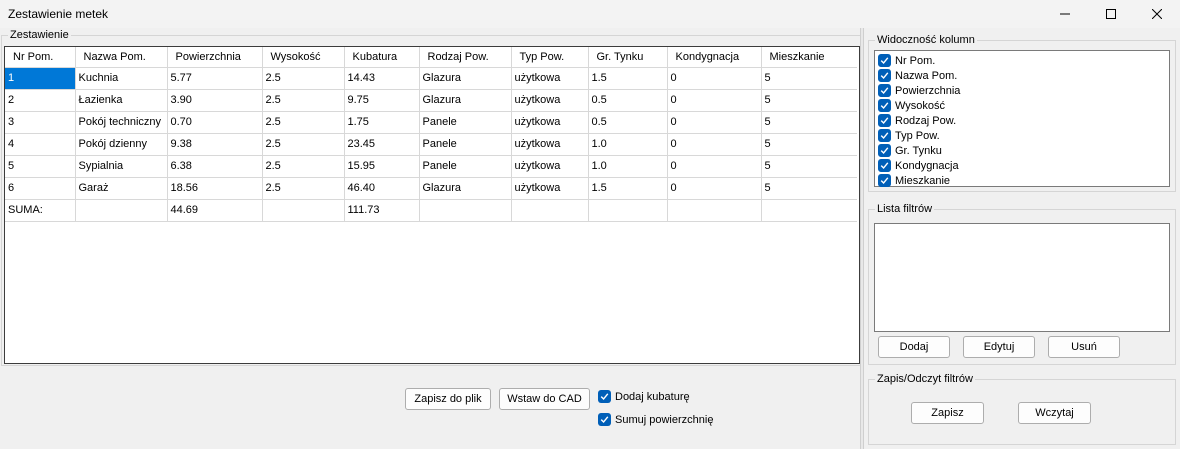 The image size is (1180, 449). I want to click on table-row: 1 Kuchnia 5.77 2.5 14.43 Glazura użytkowa 1.5 0 5, so click(431, 78).